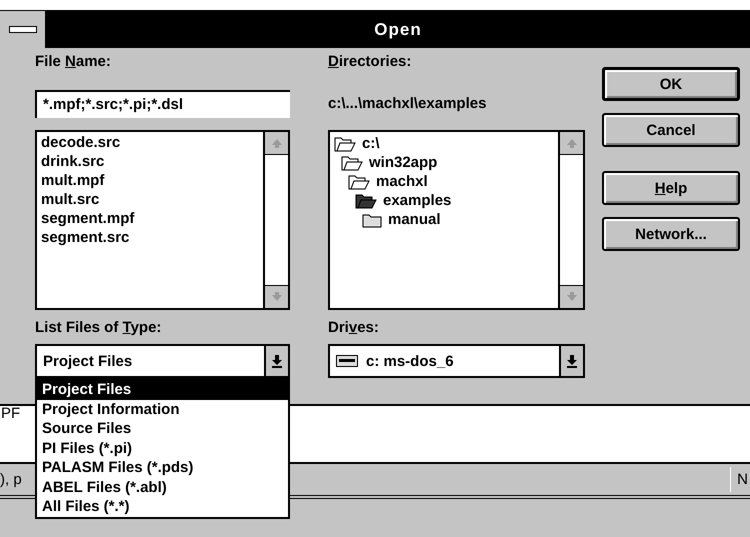 The height and width of the screenshot is (537, 750). I want to click on file-name-field: *.mpf;*.src;*.pi;*.dsl, so click(162, 104).